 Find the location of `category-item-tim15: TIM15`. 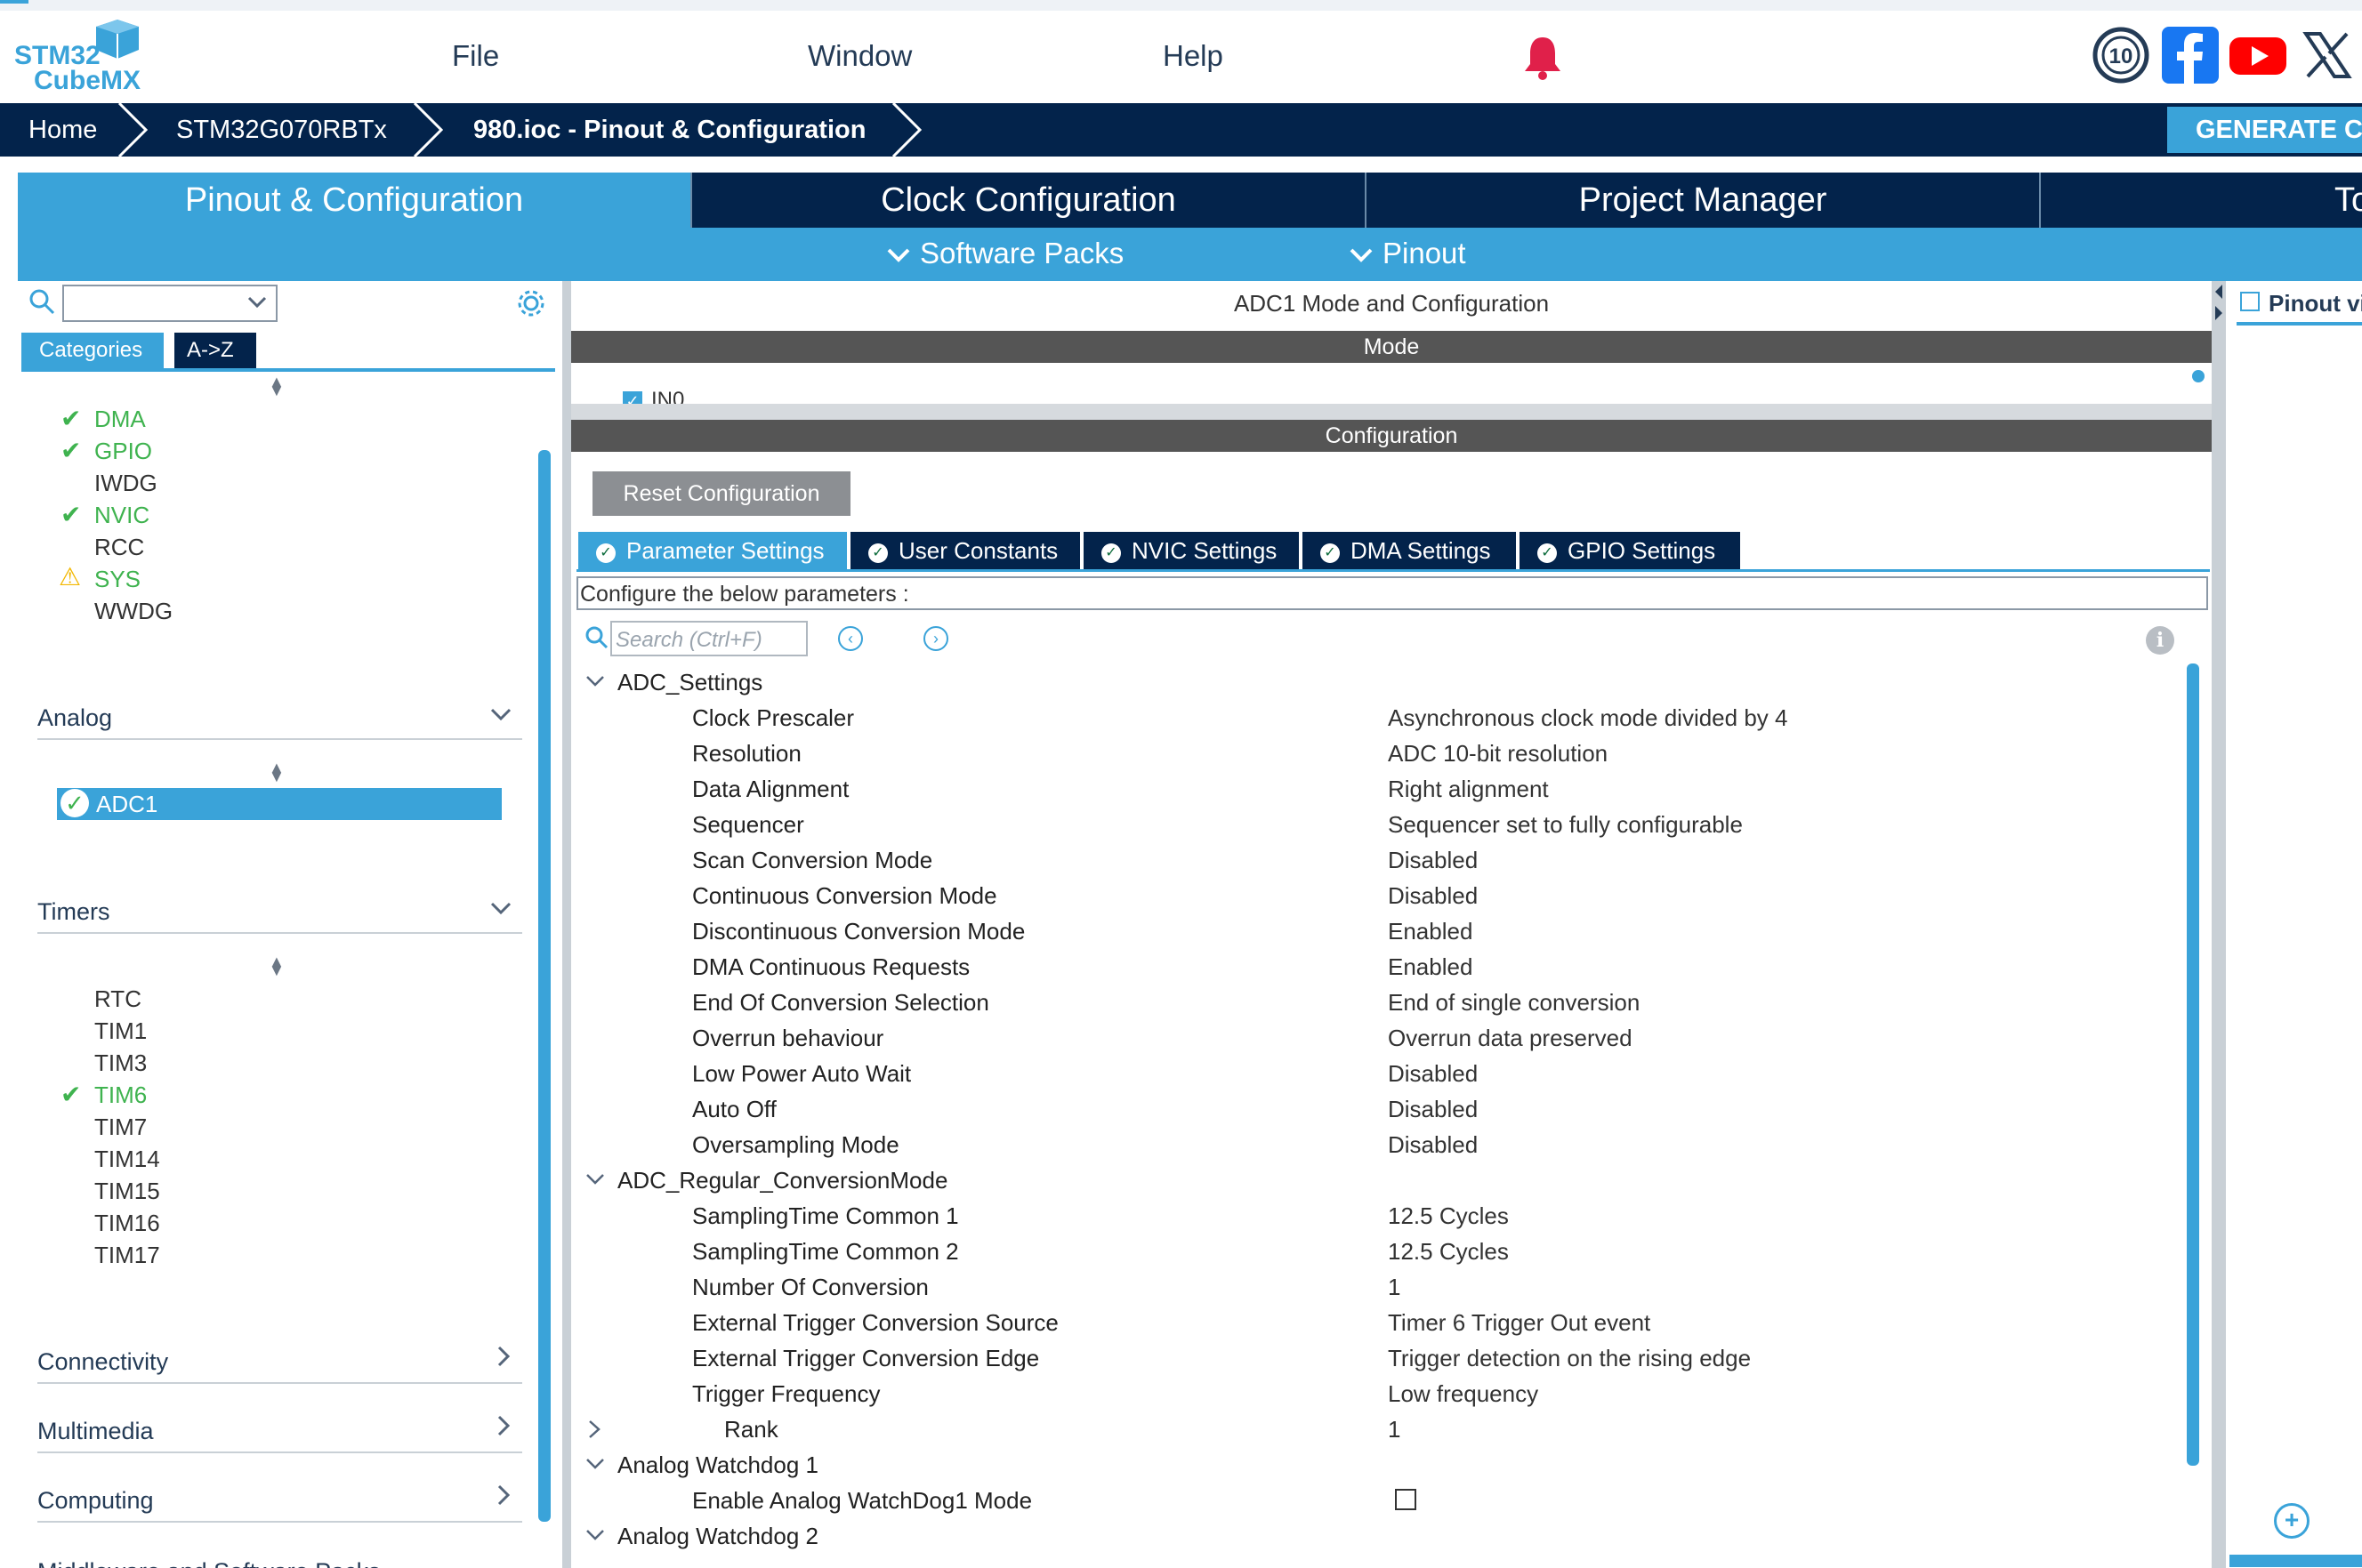

category-item-tim15: TIM15 is located at coordinates (127, 1191).